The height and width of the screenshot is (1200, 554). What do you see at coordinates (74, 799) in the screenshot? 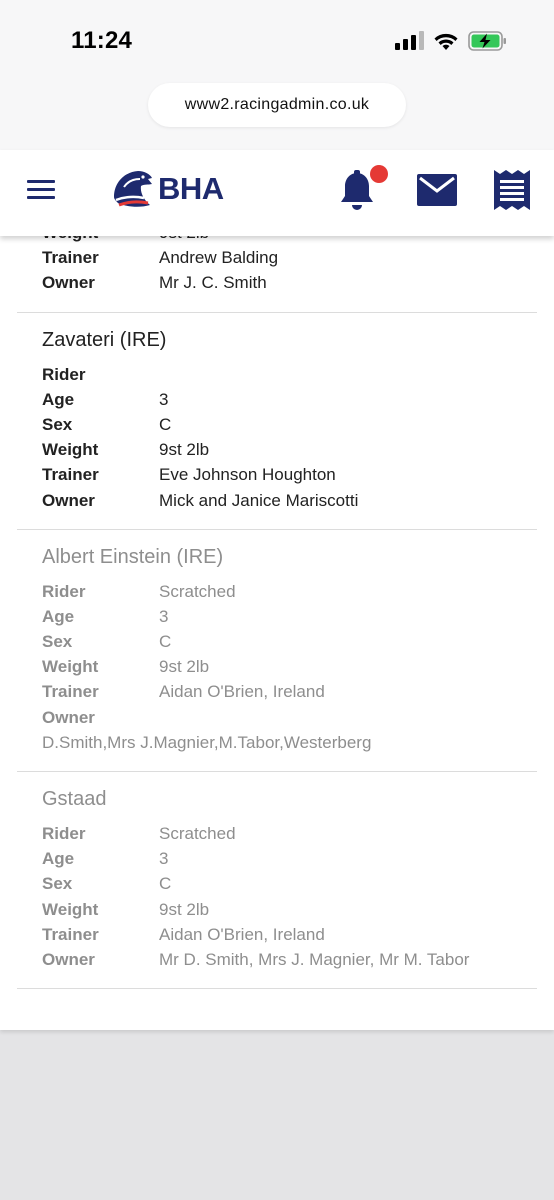
I see `horse-name: Gstaad` at bounding box center [74, 799].